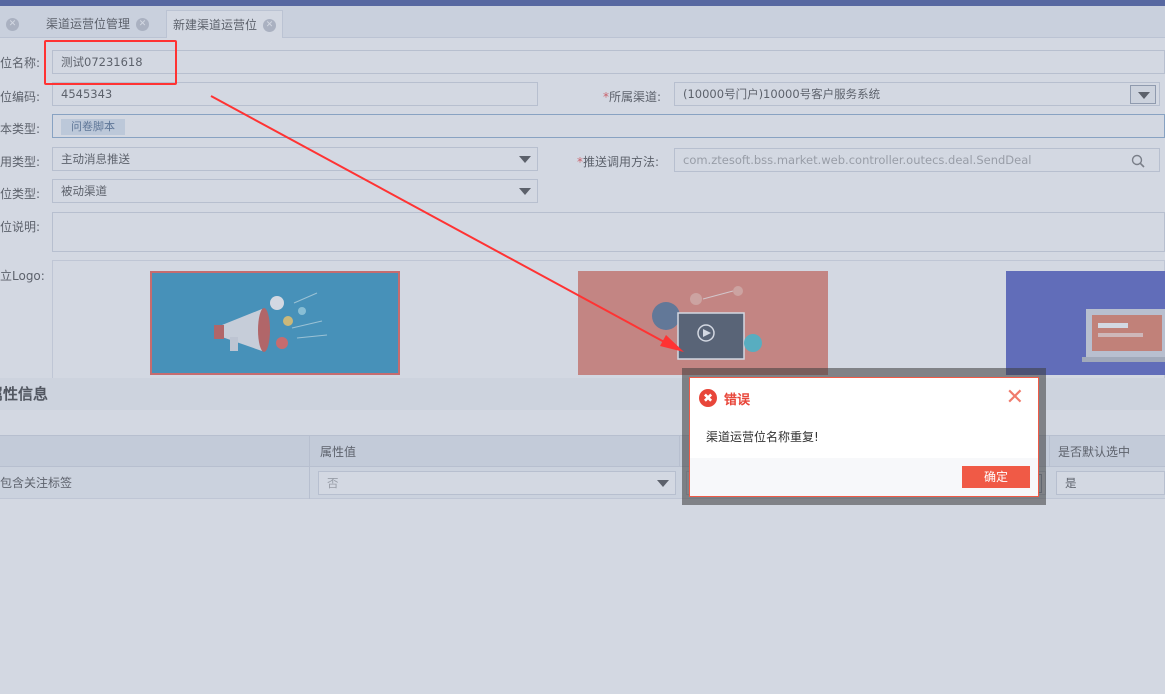 The height and width of the screenshot is (694, 1165). Describe the element at coordinates (864, 477) in the screenshot. I see `dialog-footer: 确定` at that location.